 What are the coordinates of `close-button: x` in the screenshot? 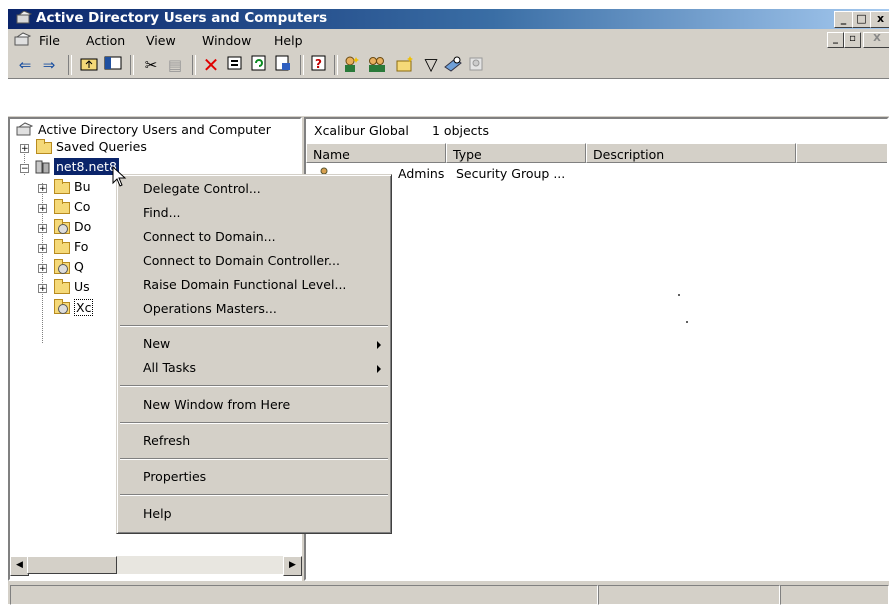 It's located at (879, 19).